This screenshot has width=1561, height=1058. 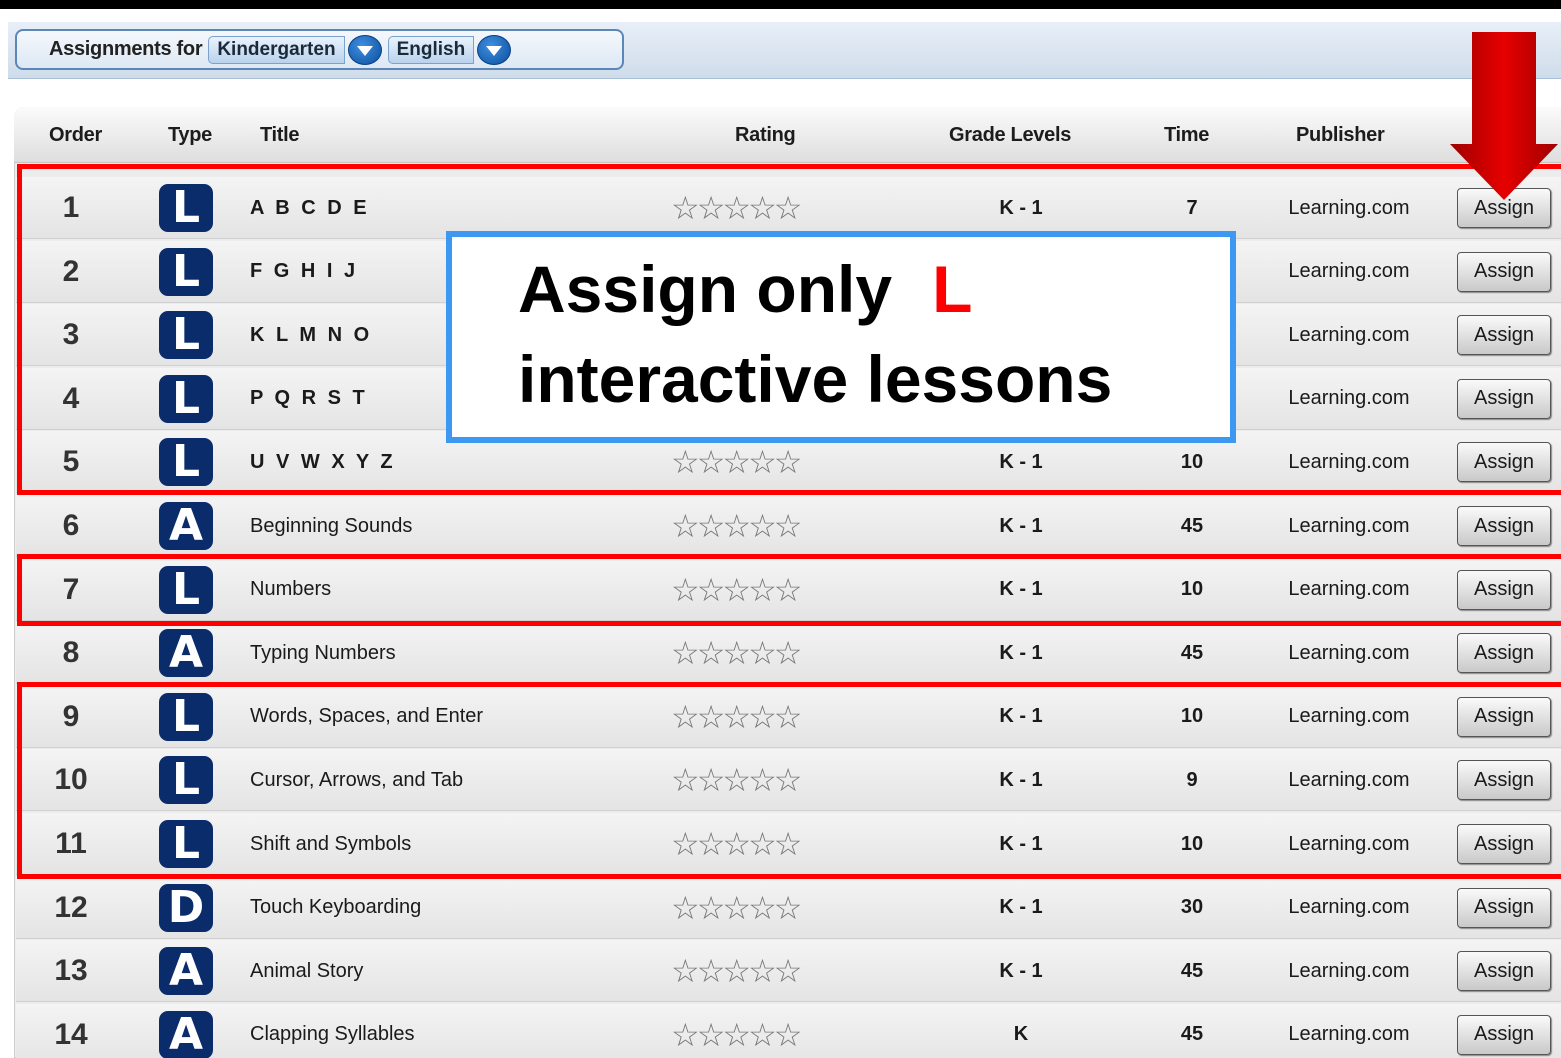 What do you see at coordinates (460, 653) in the screenshot?
I see `title-cell: Typing Numbers` at bounding box center [460, 653].